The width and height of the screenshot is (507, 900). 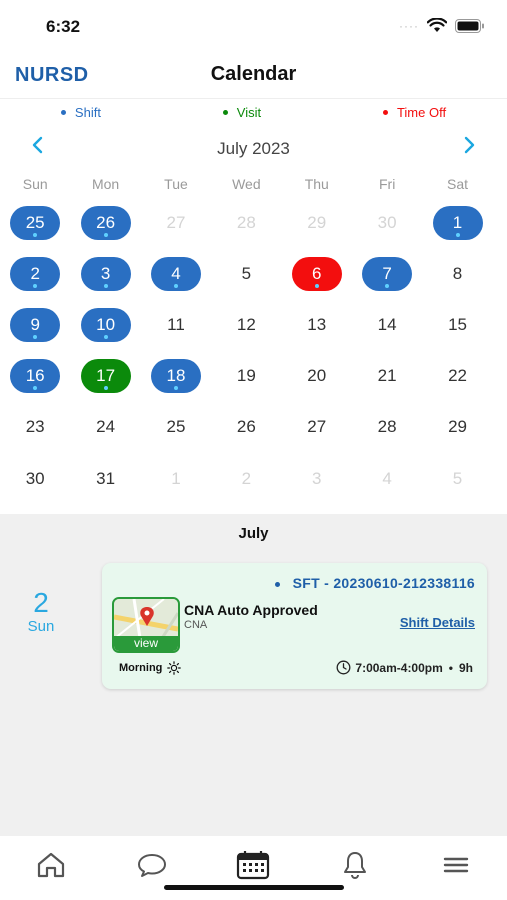 I want to click on legend-item-time-off: Time Off, so click(x=414, y=112).